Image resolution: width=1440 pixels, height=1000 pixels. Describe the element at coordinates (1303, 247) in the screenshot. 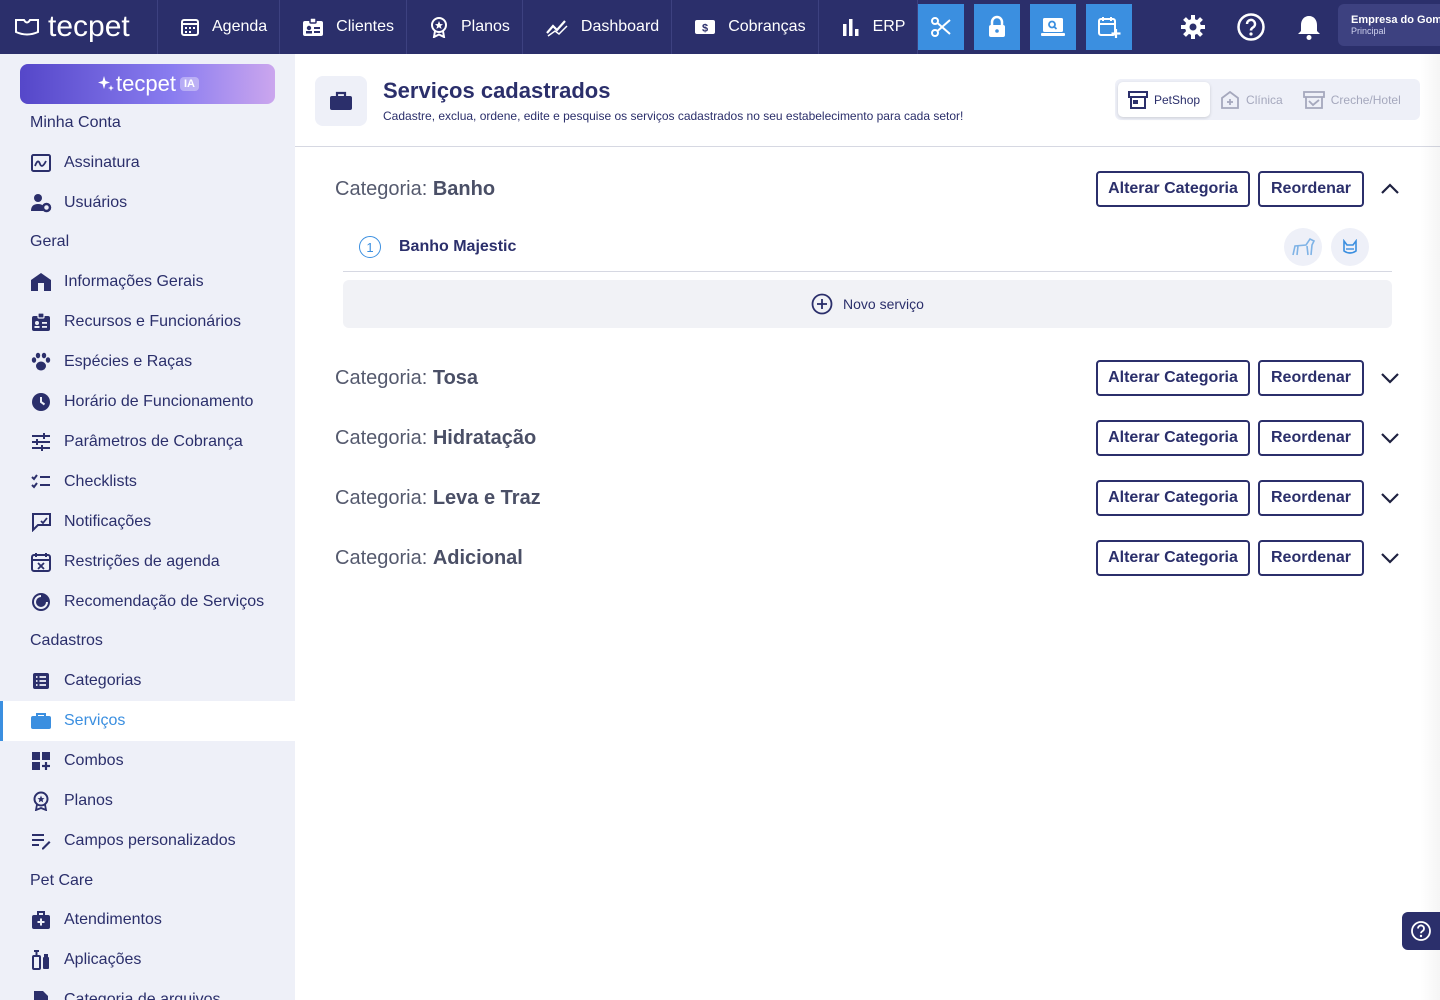

I see `dog-service-button` at that location.